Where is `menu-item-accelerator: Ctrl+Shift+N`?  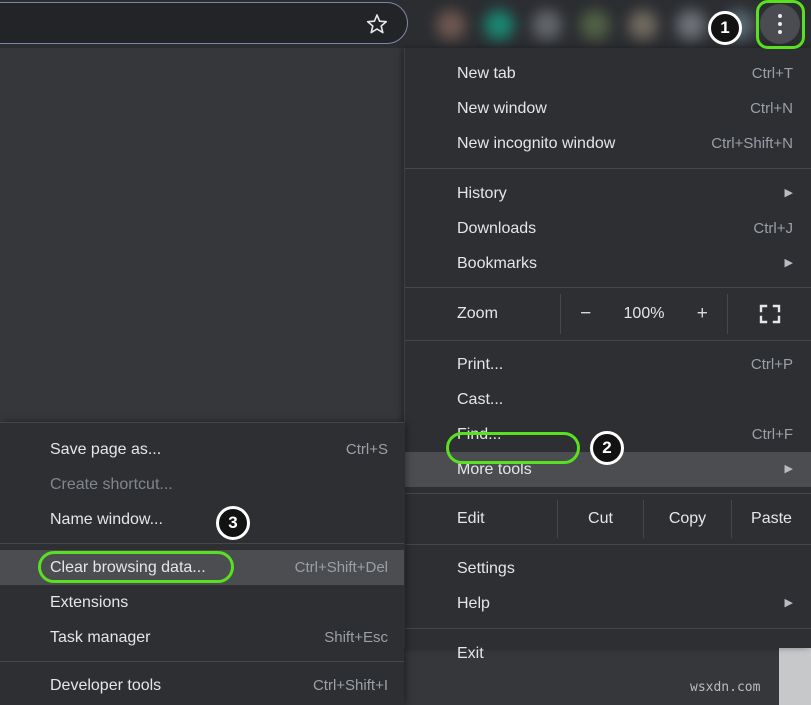
menu-item-accelerator: Ctrl+Shift+N is located at coordinates (752, 143).